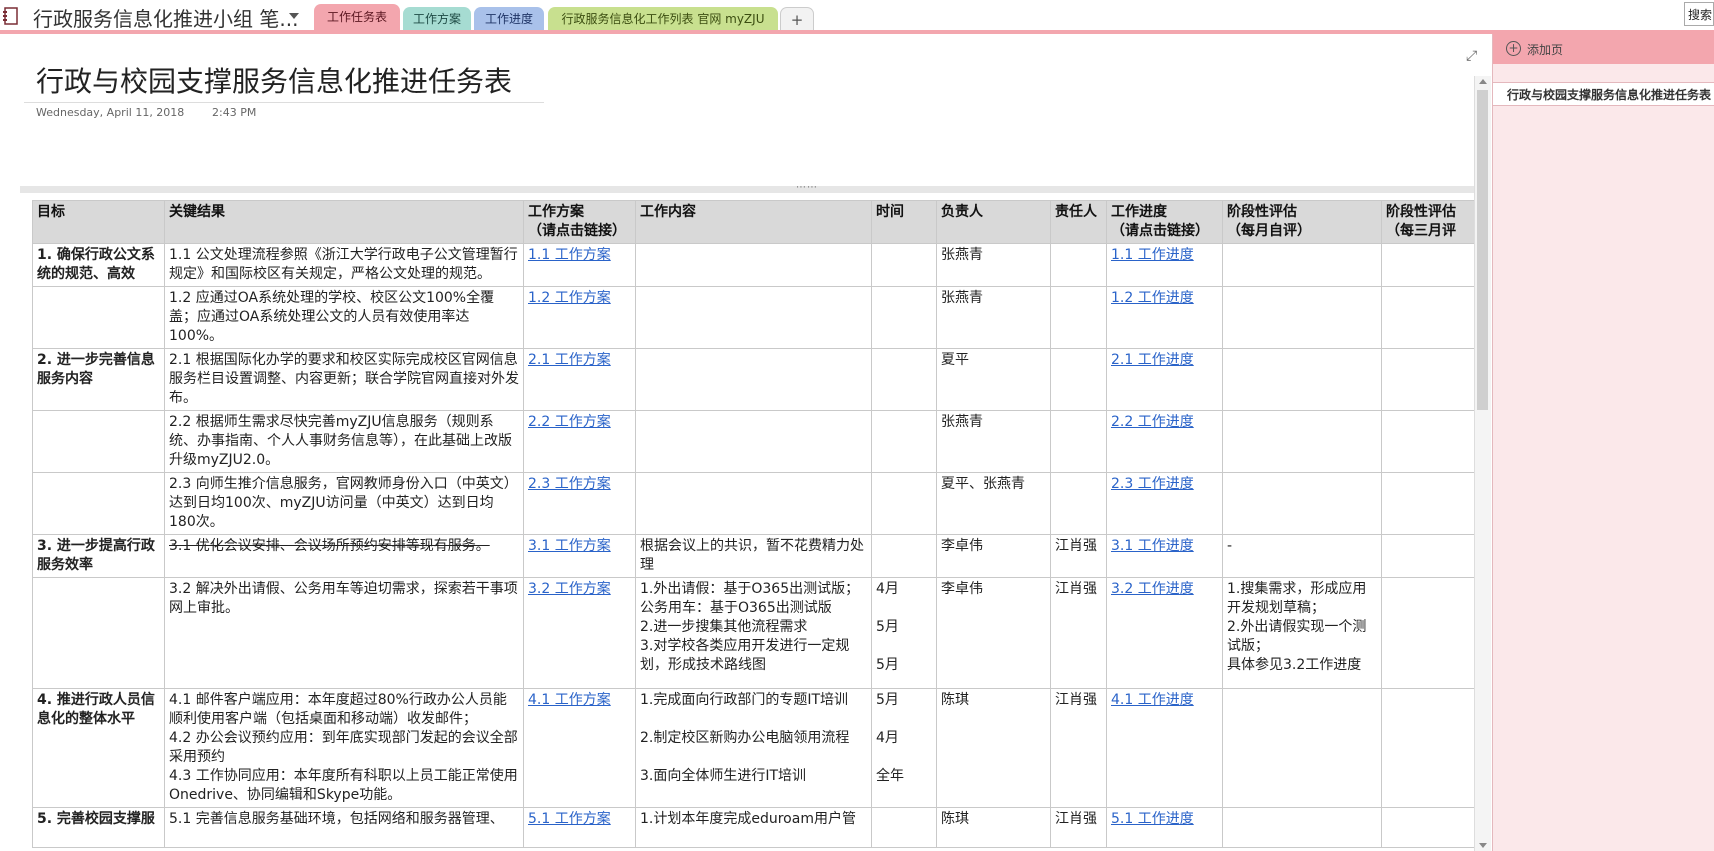  I want to click on add-section-button: +, so click(797, 19).